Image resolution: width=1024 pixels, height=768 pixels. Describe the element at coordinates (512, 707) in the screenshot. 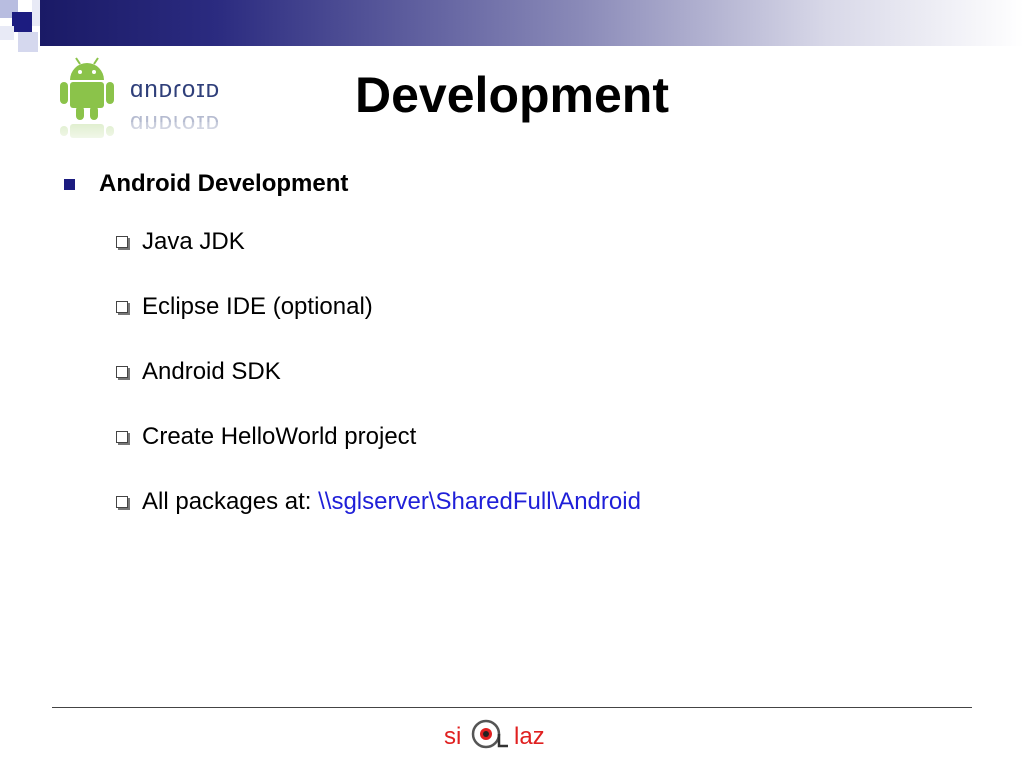

I see `footer-divider` at that location.